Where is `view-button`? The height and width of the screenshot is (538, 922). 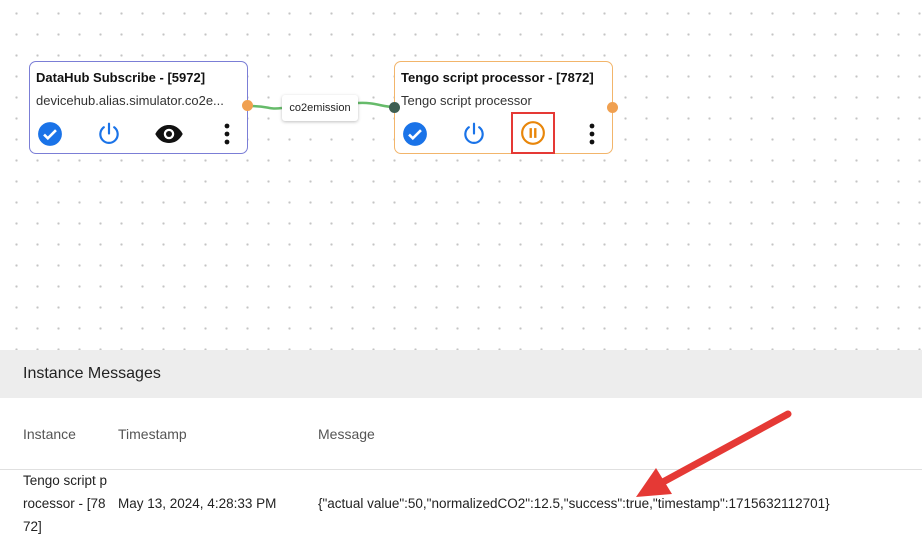 view-button is located at coordinates (169, 134).